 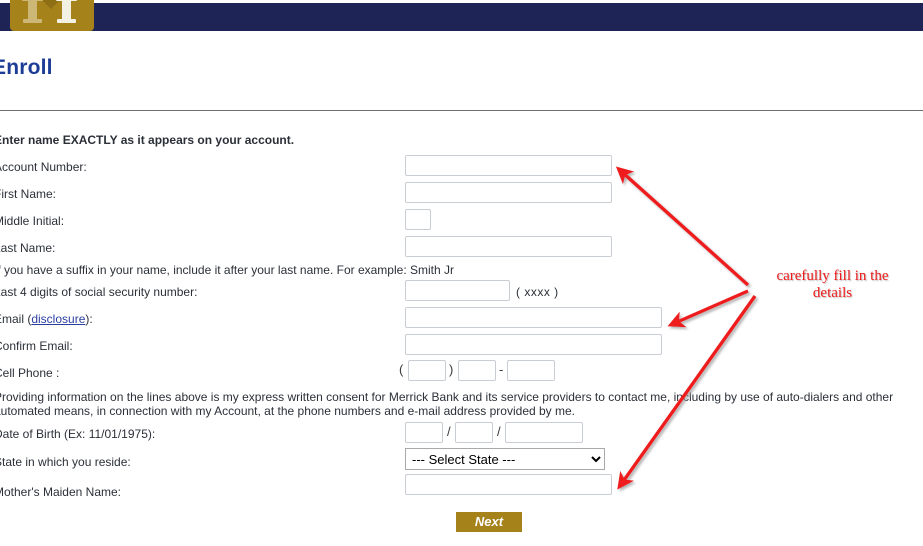 What do you see at coordinates (52, 15) in the screenshot?
I see `merrick-bank-logo` at bounding box center [52, 15].